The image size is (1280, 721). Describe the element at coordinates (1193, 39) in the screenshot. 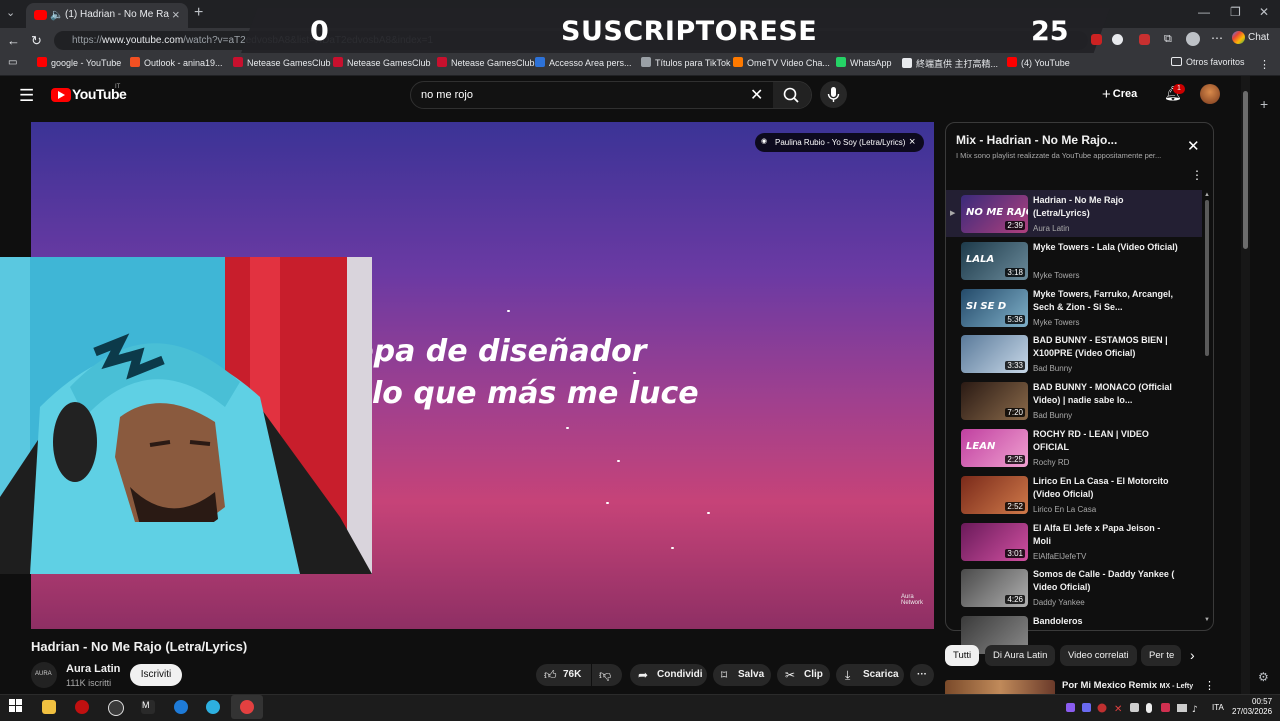

I see `profile-icon` at that location.